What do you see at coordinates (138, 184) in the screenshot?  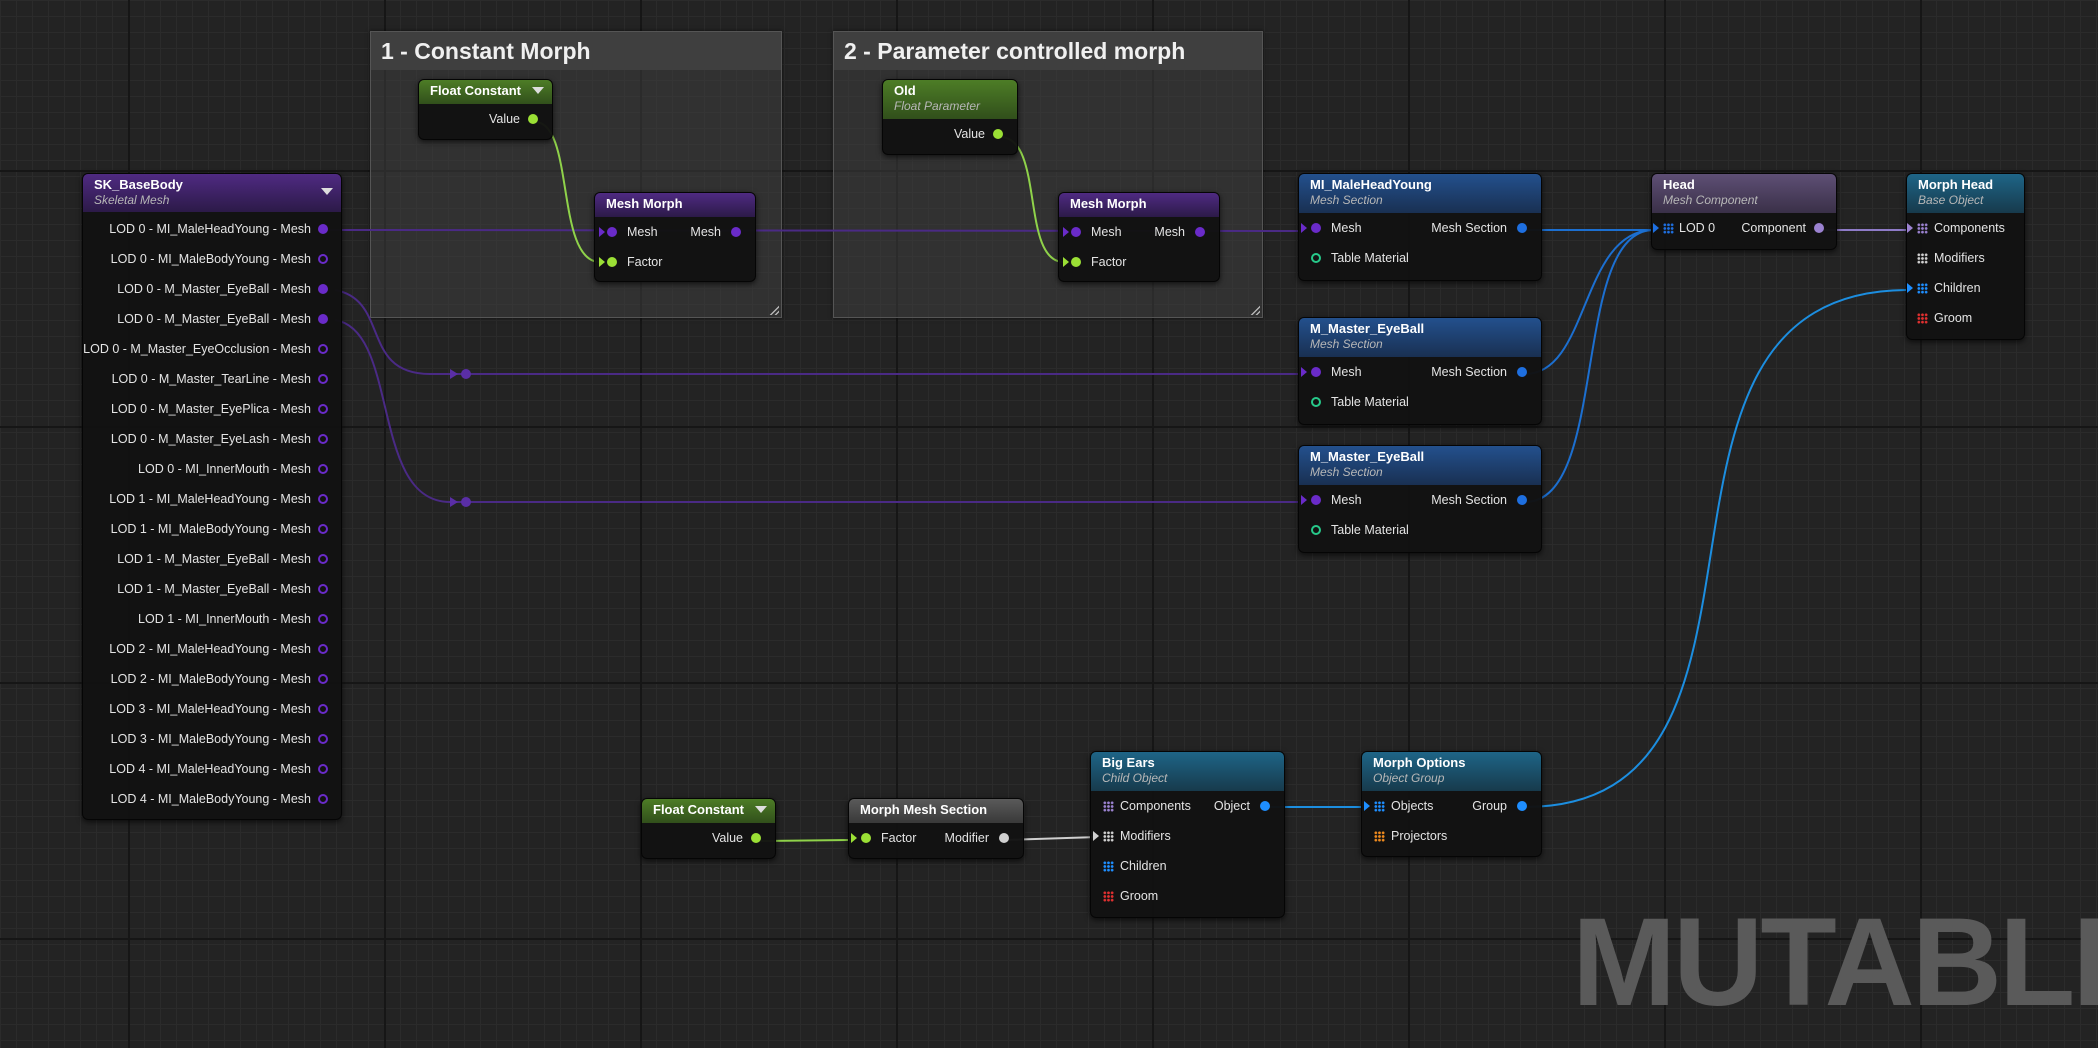 I see `node-title: SK_BaseBody` at bounding box center [138, 184].